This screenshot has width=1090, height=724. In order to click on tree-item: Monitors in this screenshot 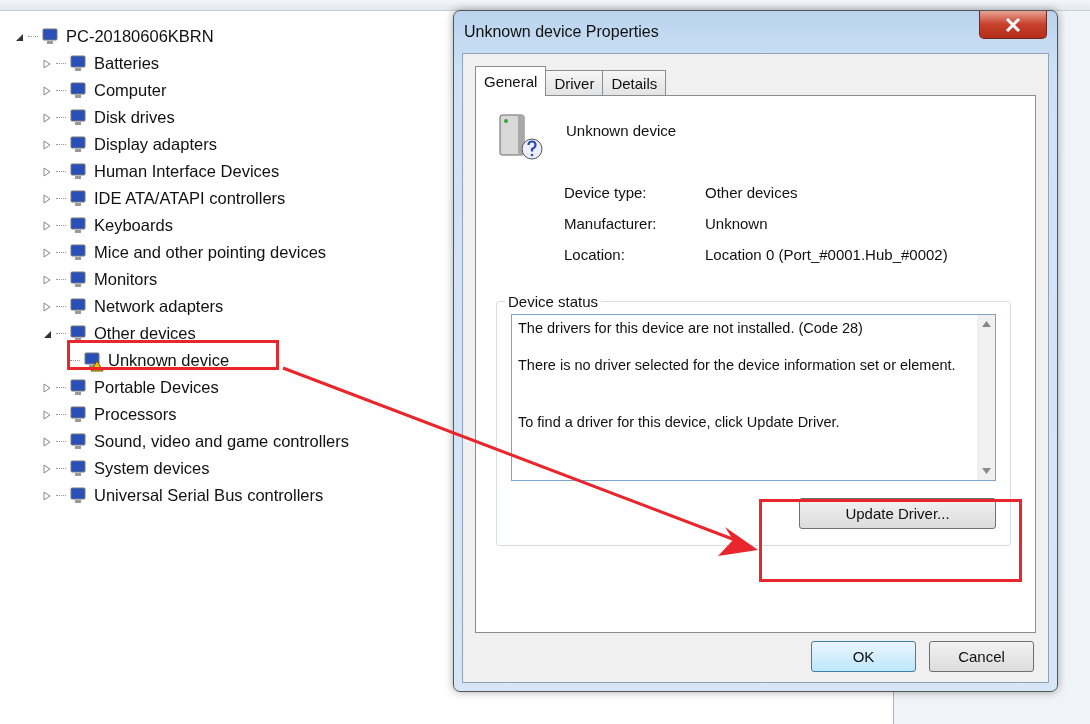, I will do `click(126, 279)`.